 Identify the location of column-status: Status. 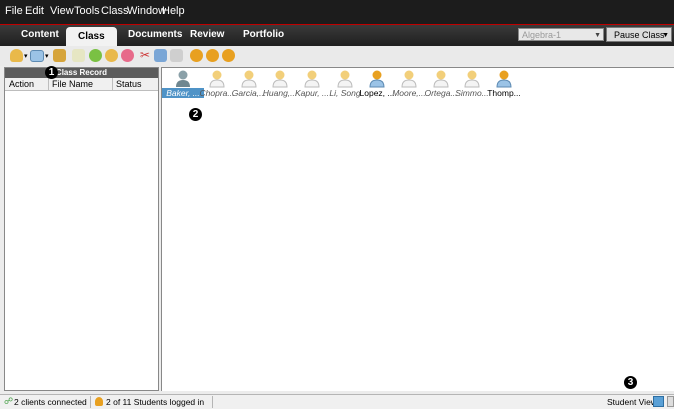
(129, 84).